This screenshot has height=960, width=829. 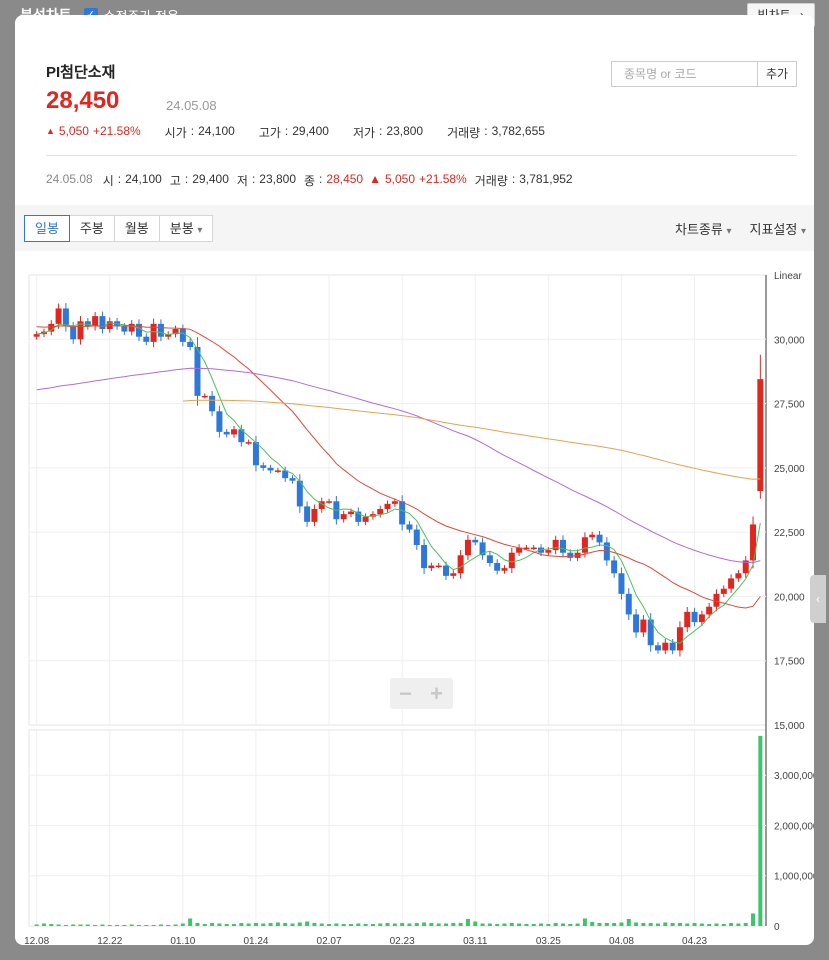 What do you see at coordinates (740, 228) in the screenshot?
I see `toolbar-right: 차트종류 ▾ 지표설정 ▾` at bounding box center [740, 228].